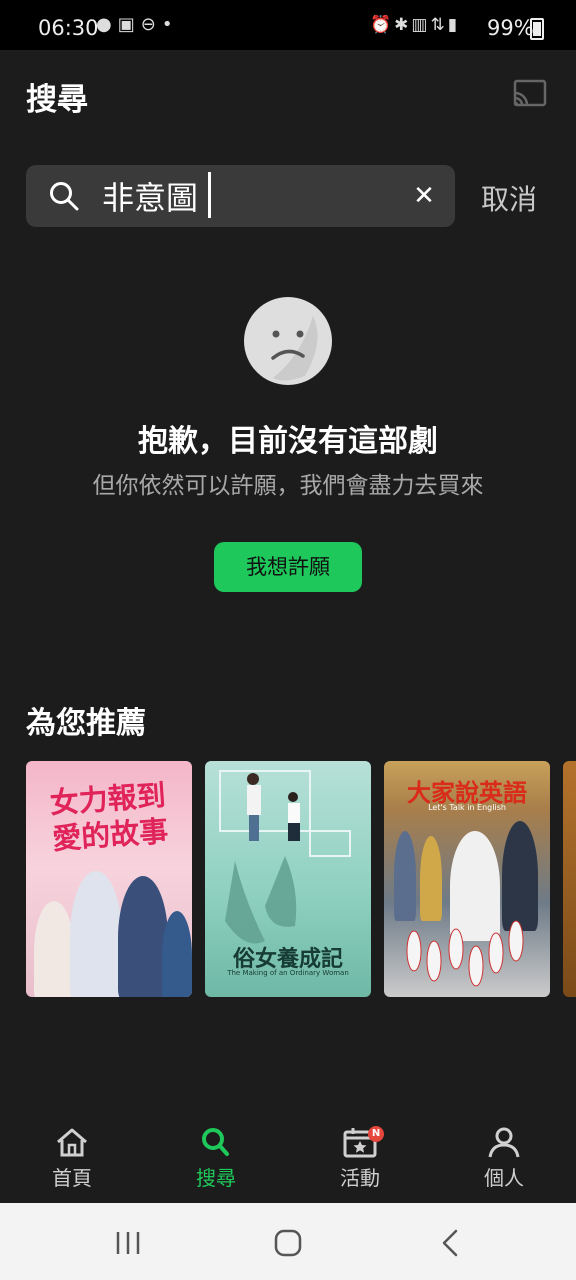 This screenshot has height=1280, width=576. What do you see at coordinates (382, 25) in the screenshot?
I see `alarm-icon: ⏰` at bounding box center [382, 25].